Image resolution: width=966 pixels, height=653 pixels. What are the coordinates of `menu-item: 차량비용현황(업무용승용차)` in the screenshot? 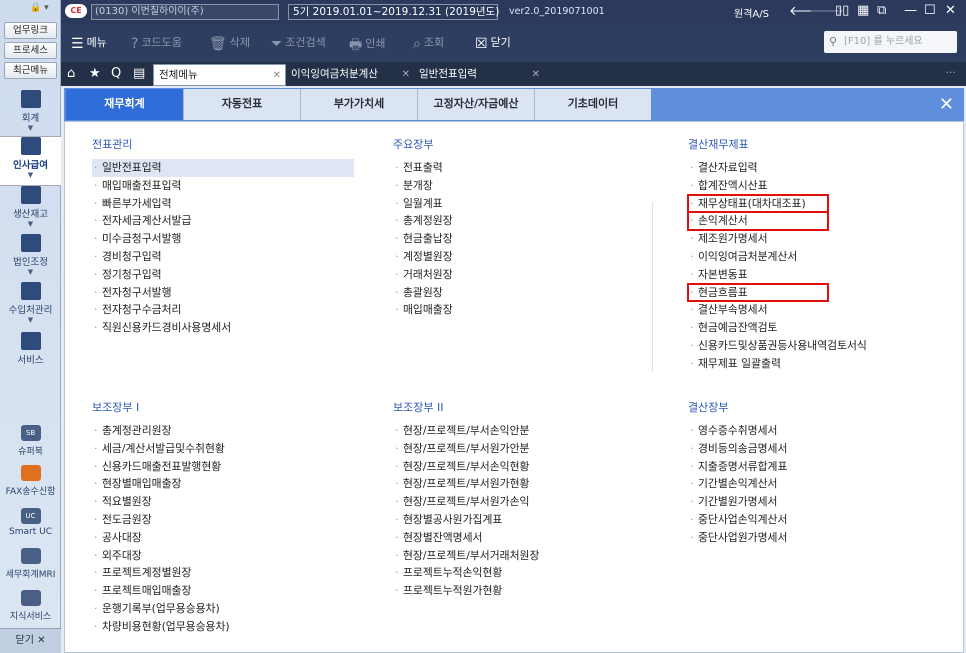 It's located at (223, 627).